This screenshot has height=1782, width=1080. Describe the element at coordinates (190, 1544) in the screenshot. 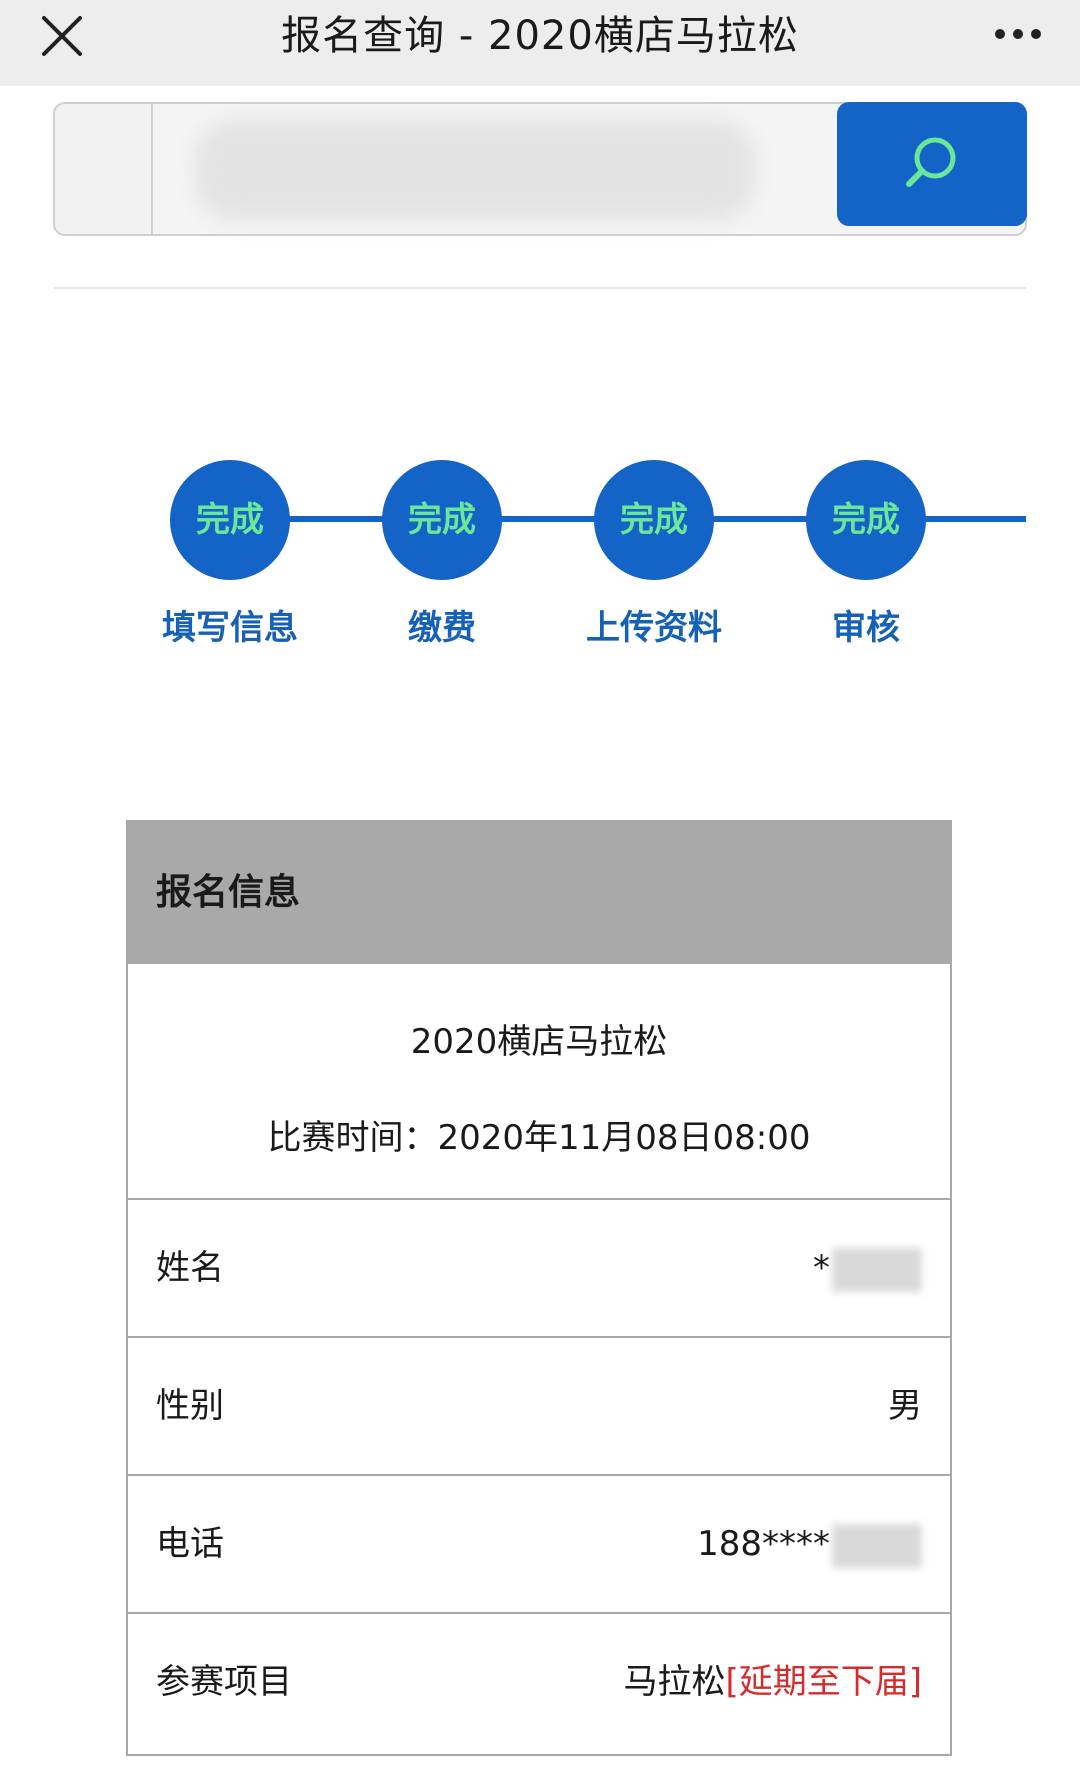

I see `row-label: 电话` at that location.